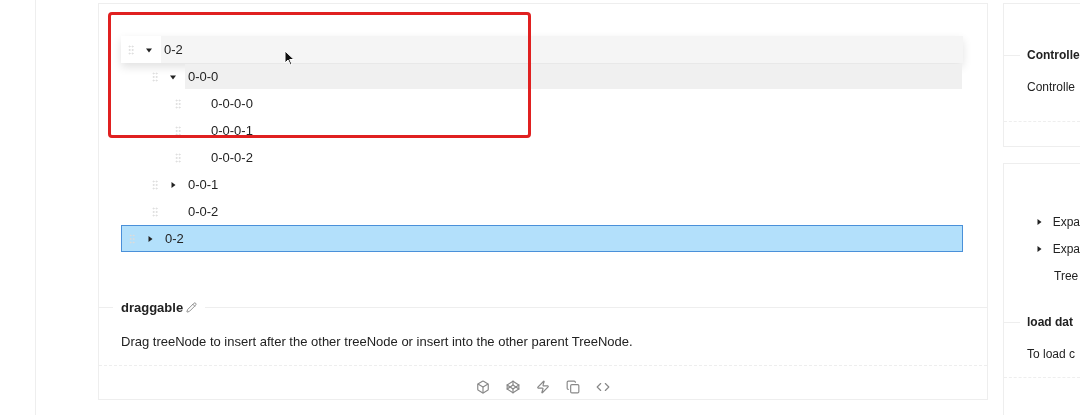 The width and height of the screenshot is (1080, 415). What do you see at coordinates (234, 103) in the screenshot?
I see `tree-node-title: 0-0-0-0` at bounding box center [234, 103].